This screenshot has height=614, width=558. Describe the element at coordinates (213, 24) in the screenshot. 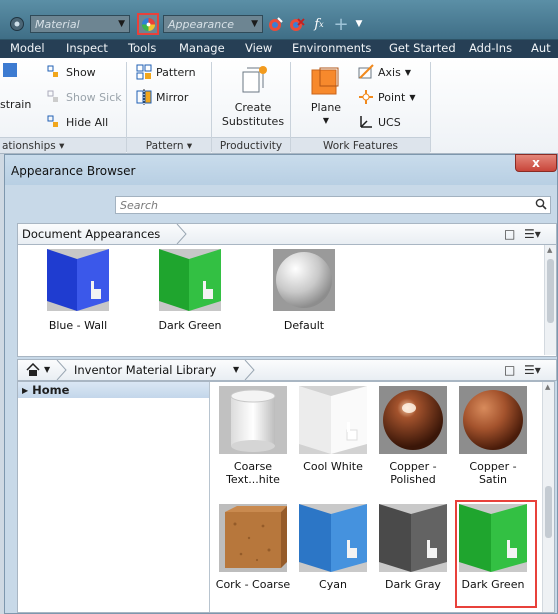

I see `appearance-combo: Appearance ▼` at that location.